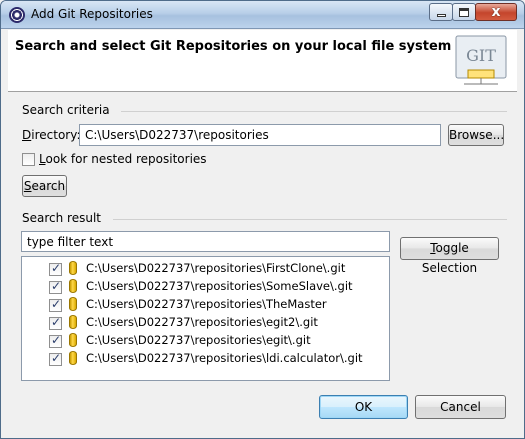 The height and width of the screenshot is (439, 525). What do you see at coordinates (460, 407) in the screenshot?
I see `cancel-button: Cancel` at bounding box center [460, 407].